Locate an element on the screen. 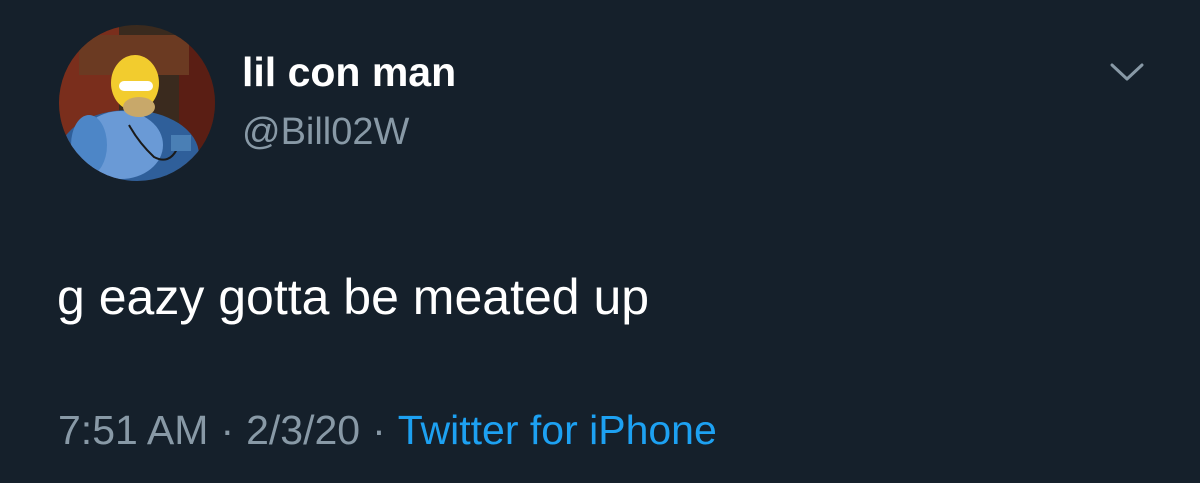 The width and height of the screenshot is (1200, 483). avatar-image is located at coordinates (137, 103).